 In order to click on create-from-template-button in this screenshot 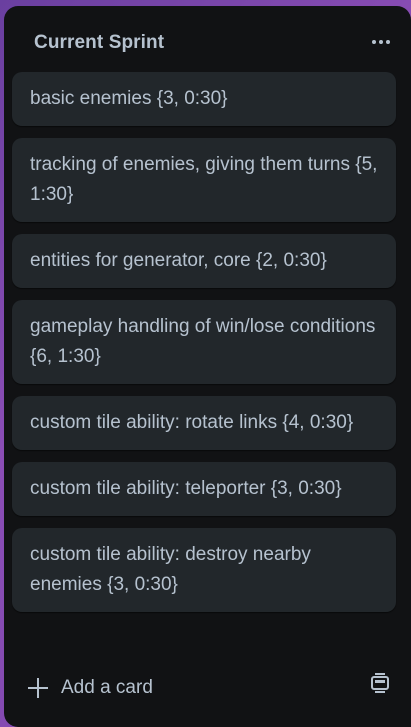, I will do `click(380, 683)`.